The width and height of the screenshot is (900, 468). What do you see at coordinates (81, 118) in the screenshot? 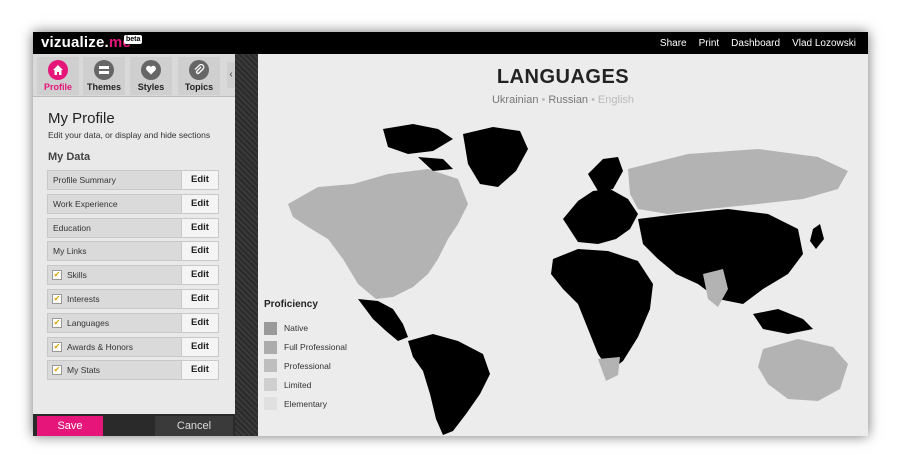
I see `page-title: My Profile` at bounding box center [81, 118].